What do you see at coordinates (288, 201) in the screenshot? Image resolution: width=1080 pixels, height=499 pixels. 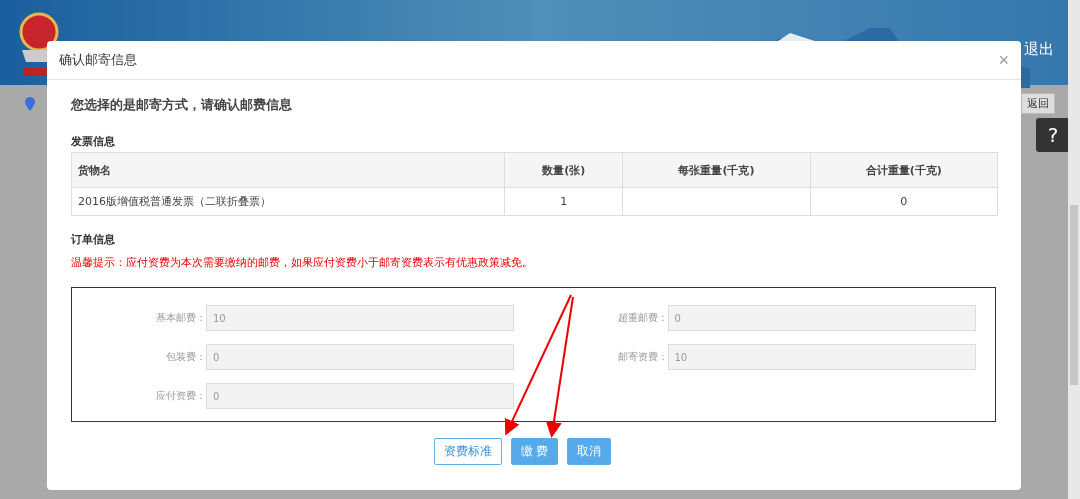 I see `table-cell: 2016版增值税普通发票（二联折叠票）` at bounding box center [288, 201].